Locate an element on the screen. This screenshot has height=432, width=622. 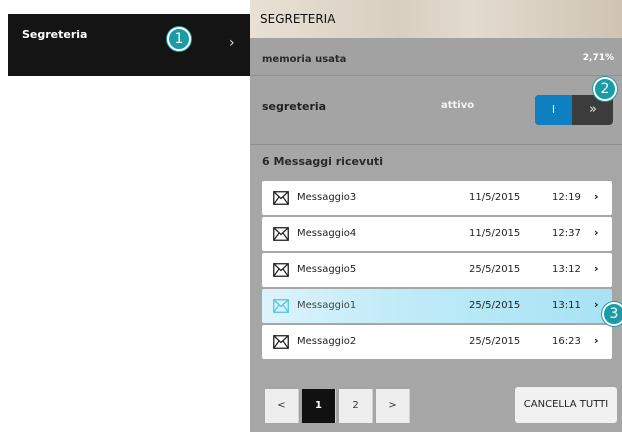
message-row: Messaggio5 25/5/2015 13:12 › is located at coordinates (437, 270).